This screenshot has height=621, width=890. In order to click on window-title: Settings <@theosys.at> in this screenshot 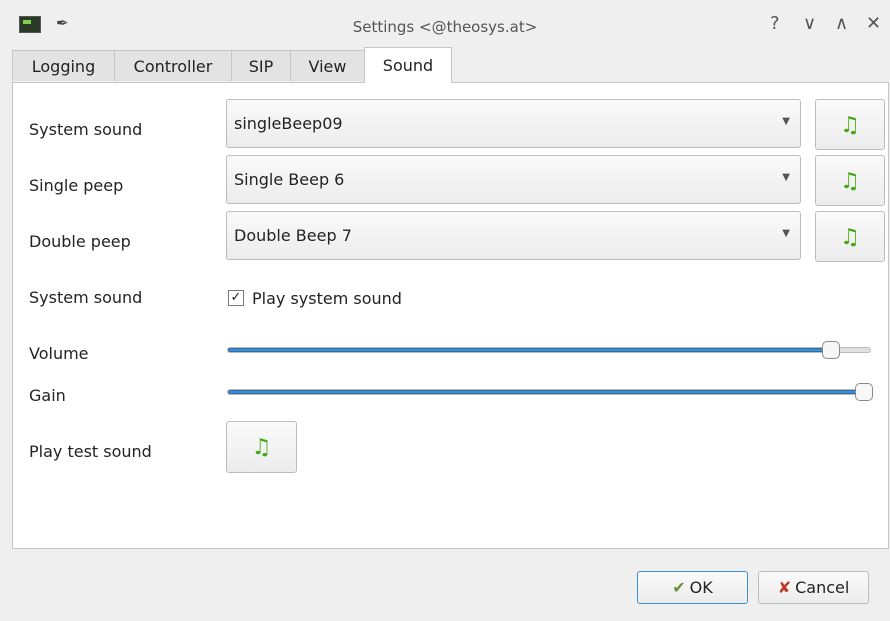, I will do `click(445, 27)`.